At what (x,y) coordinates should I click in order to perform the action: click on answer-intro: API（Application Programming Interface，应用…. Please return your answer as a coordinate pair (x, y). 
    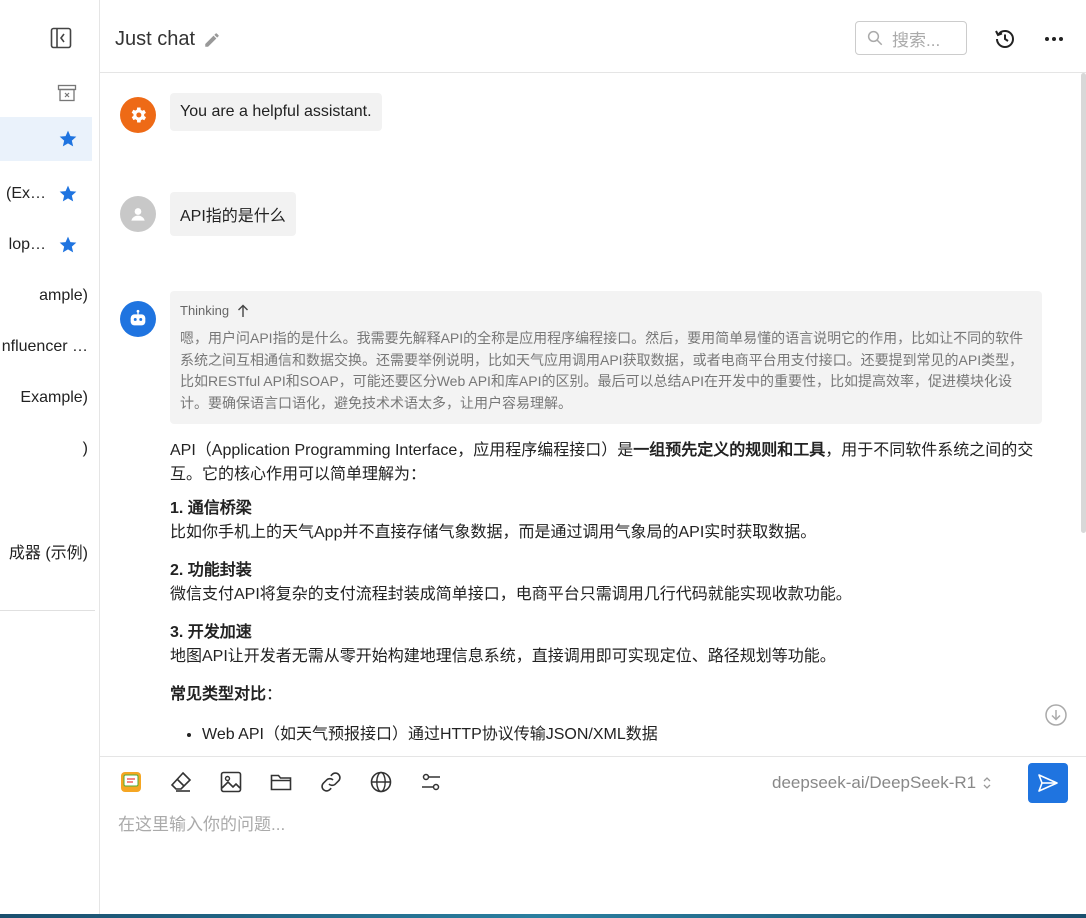
    Looking at the image, I should click on (606, 463).